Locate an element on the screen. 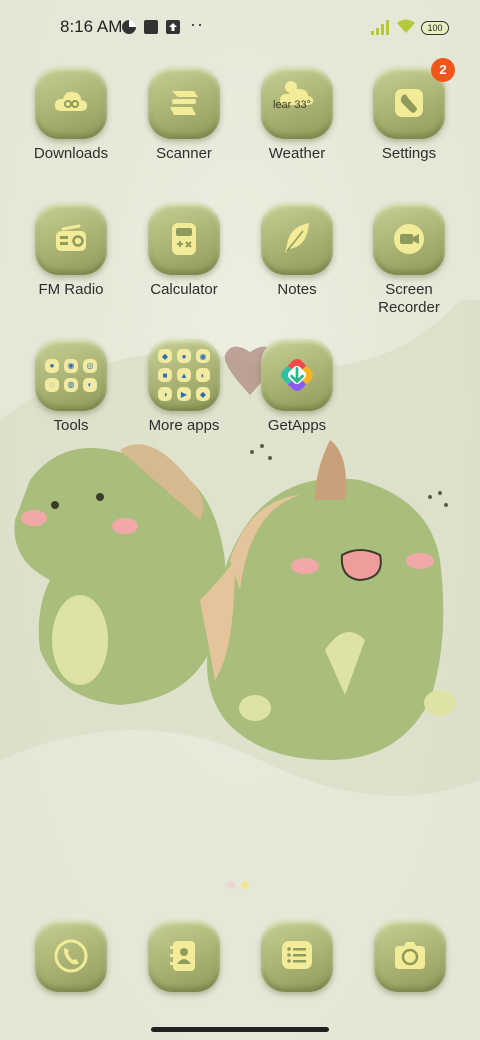 This screenshot has height=1040, width=480. app-label: GetApps is located at coordinates (297, 425).